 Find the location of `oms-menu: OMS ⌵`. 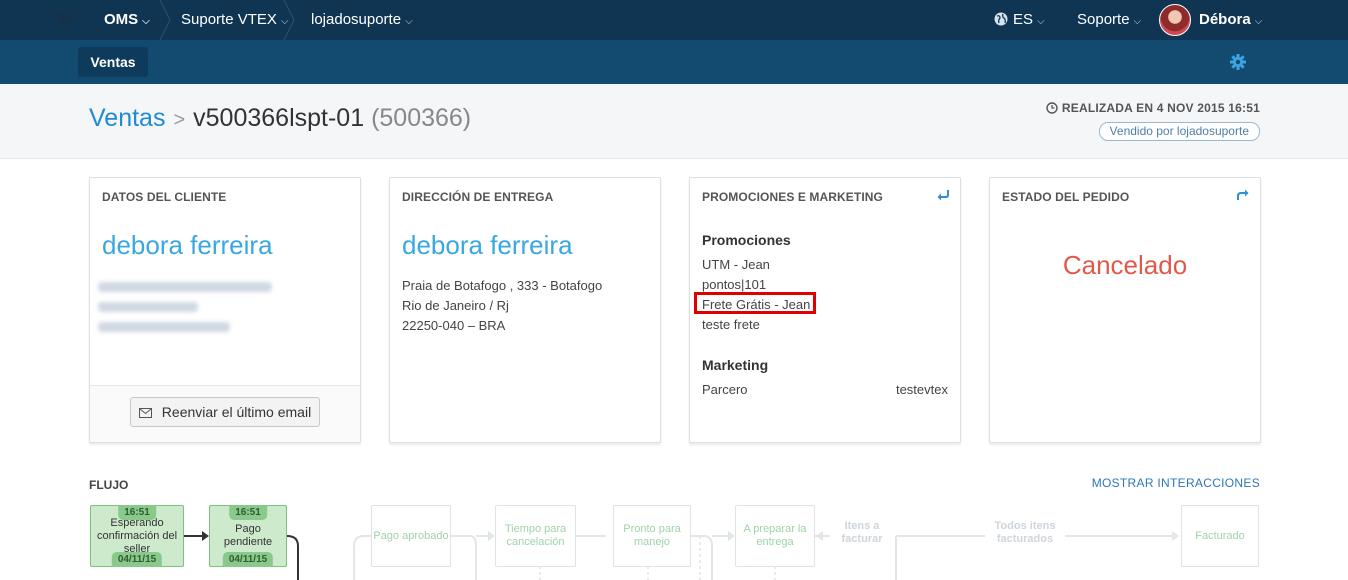

oms-menu: OMS ⌵ is located at coordinates (127, 20).